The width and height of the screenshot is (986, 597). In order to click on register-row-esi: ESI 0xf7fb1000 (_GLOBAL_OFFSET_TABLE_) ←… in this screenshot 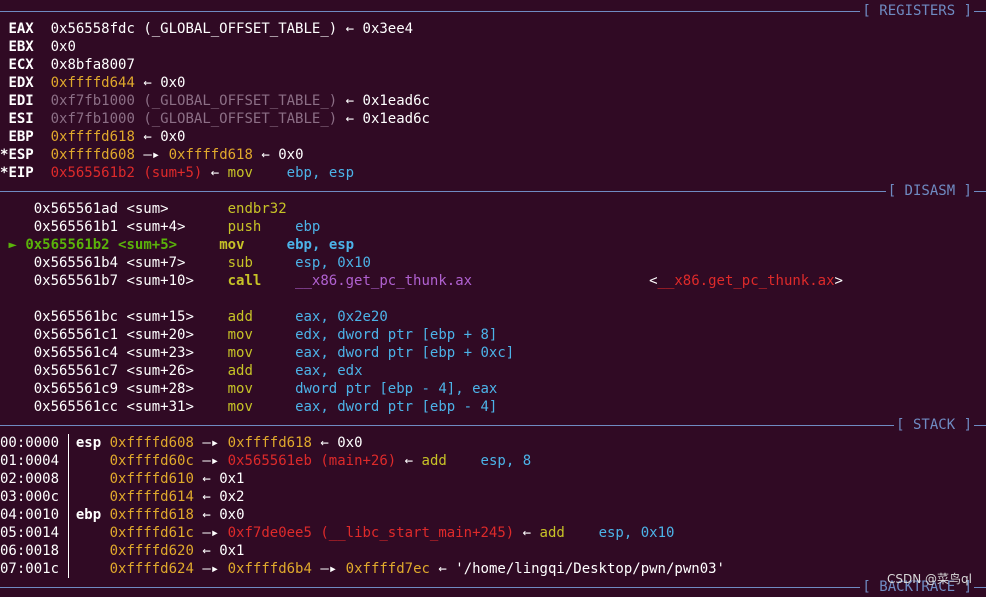, I will do `click(219, 119)`.